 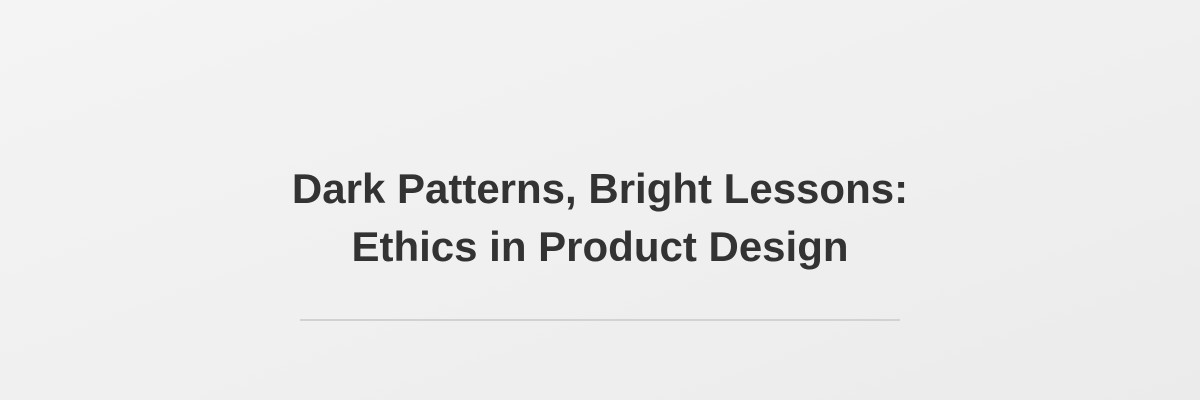 What do you see at coordinates (600, 320) in the screenshot?
I see `title-divider` at bounding box center [600, 320].